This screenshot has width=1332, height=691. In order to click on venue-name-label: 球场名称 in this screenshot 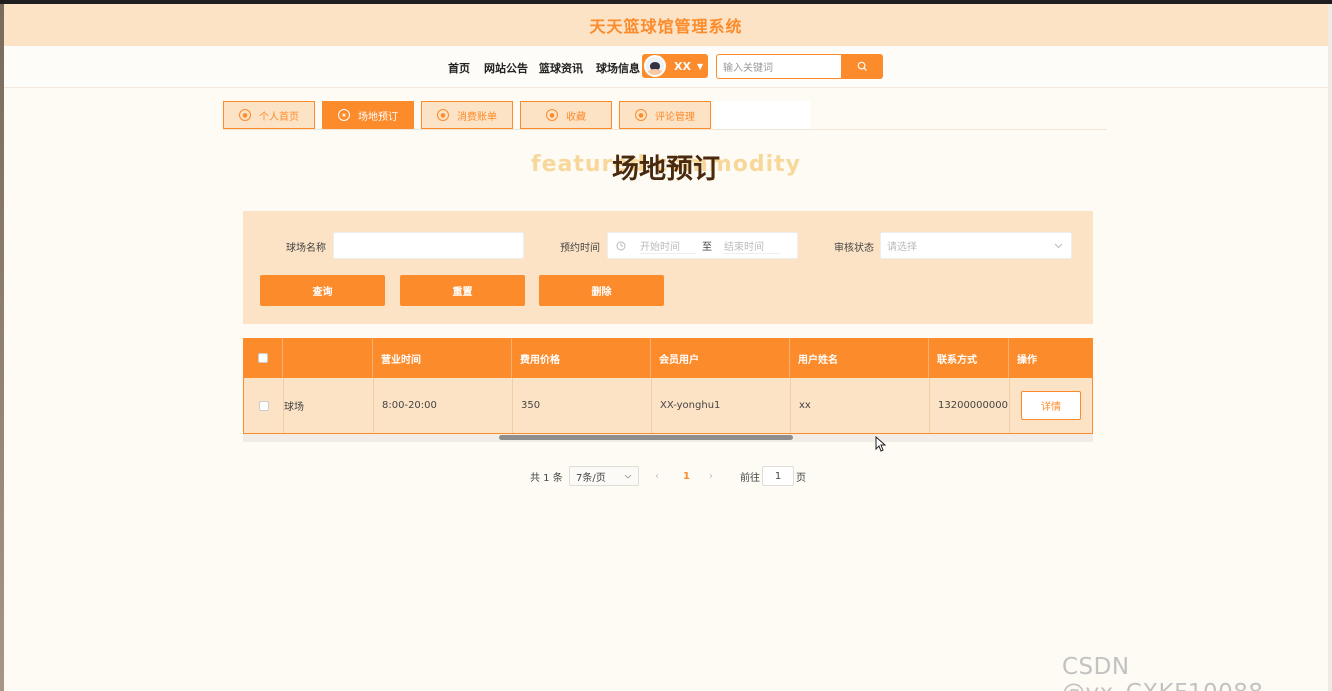, I will do `click(306, 248)`.